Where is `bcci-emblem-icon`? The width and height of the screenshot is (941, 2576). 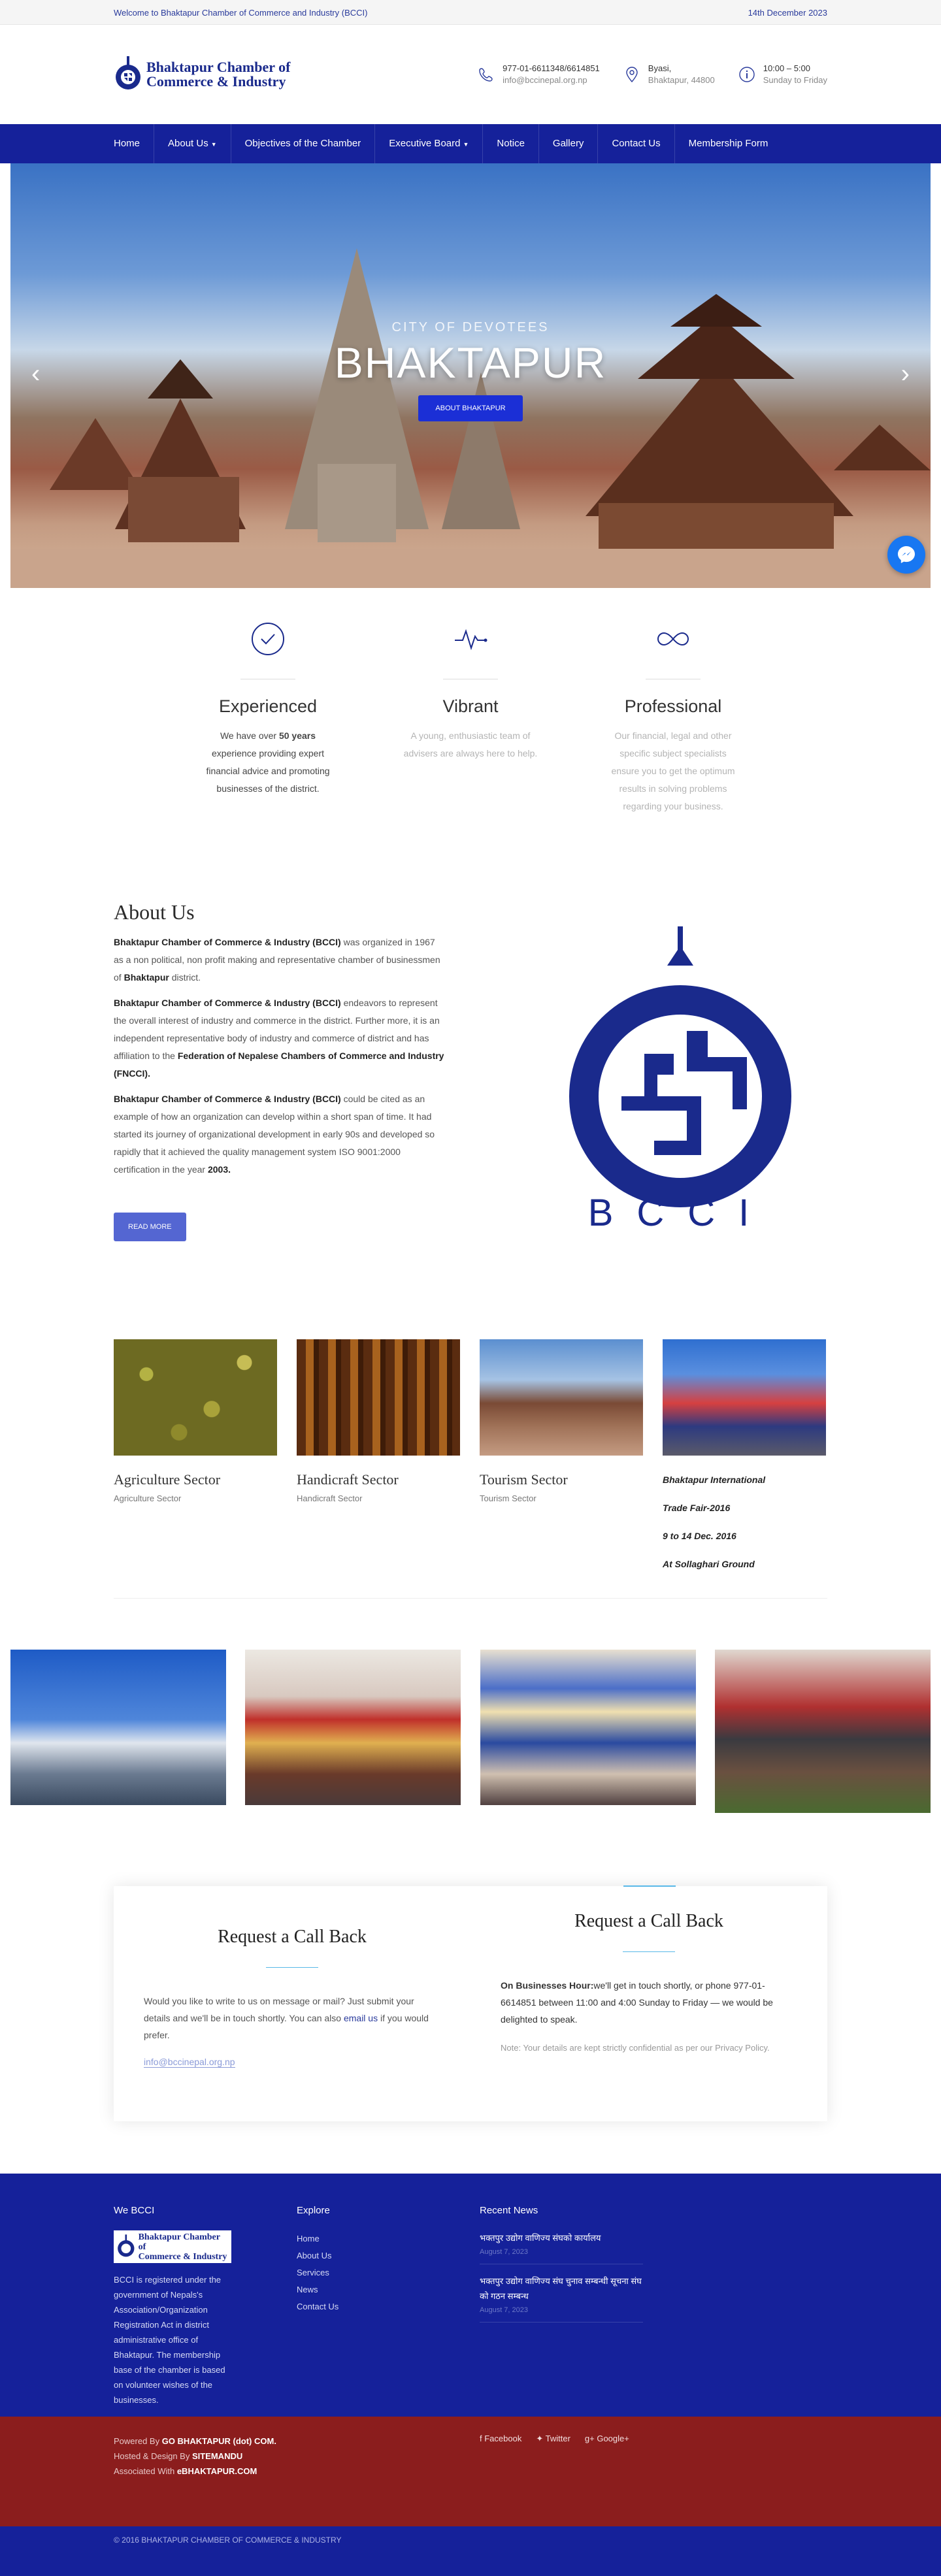 bcci-emblem-icon is located at coordinates (126, 2245).